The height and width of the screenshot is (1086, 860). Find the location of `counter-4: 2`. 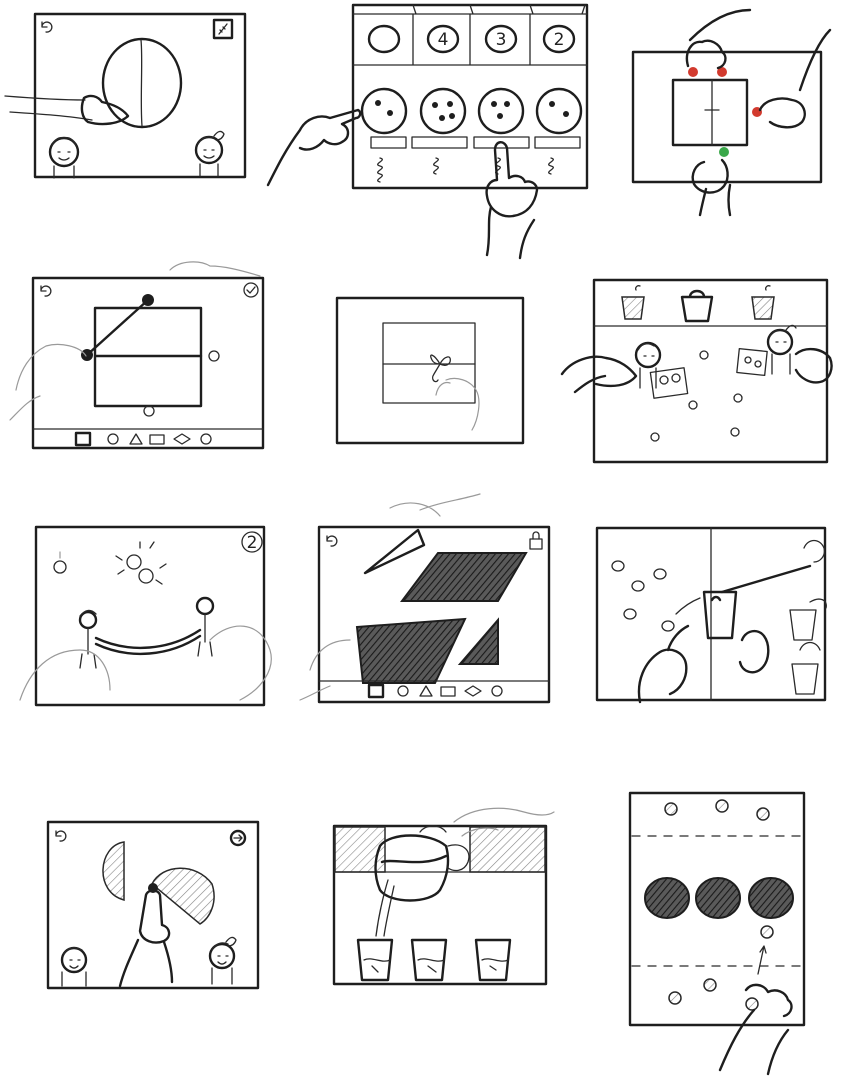

counter-4: 2 is located at coordinates (559, 39).